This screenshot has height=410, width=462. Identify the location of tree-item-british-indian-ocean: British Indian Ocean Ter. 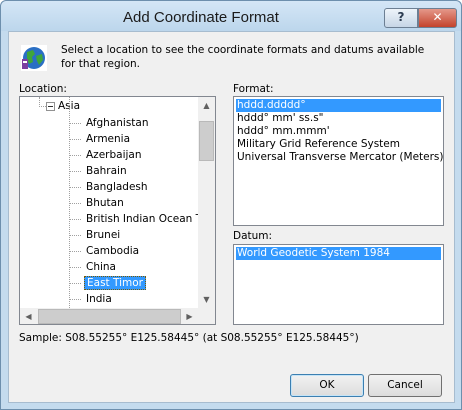
(134, 219).